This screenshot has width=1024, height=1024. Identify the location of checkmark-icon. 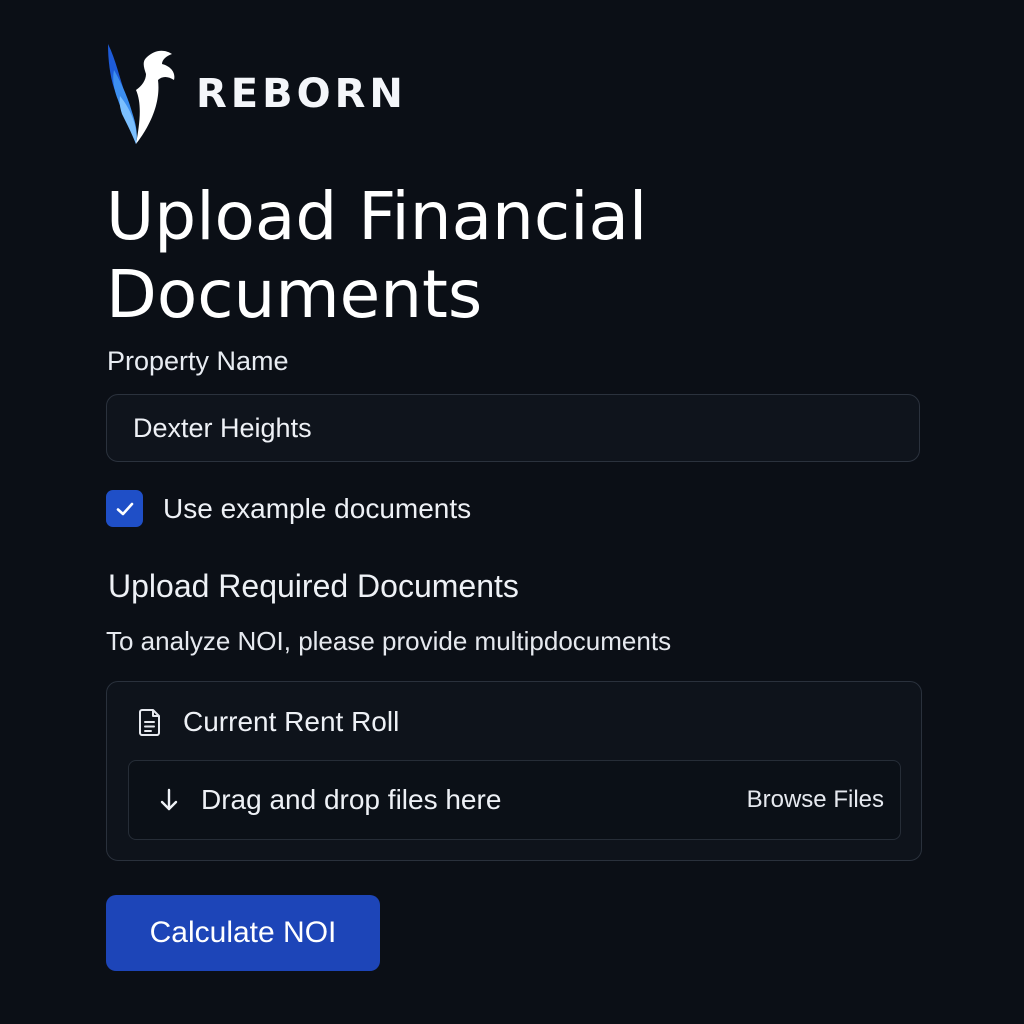
(124, 508).